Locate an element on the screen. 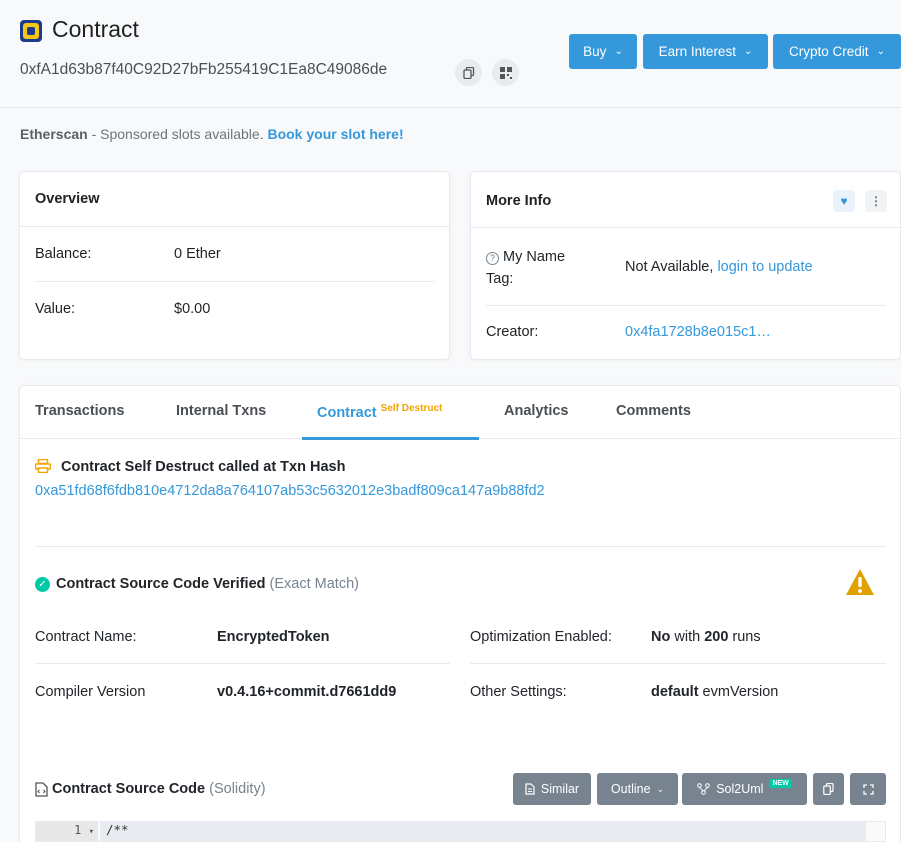 This screenshot has height=842, width=901. more-info-divider is located at coordinates (685, 227).